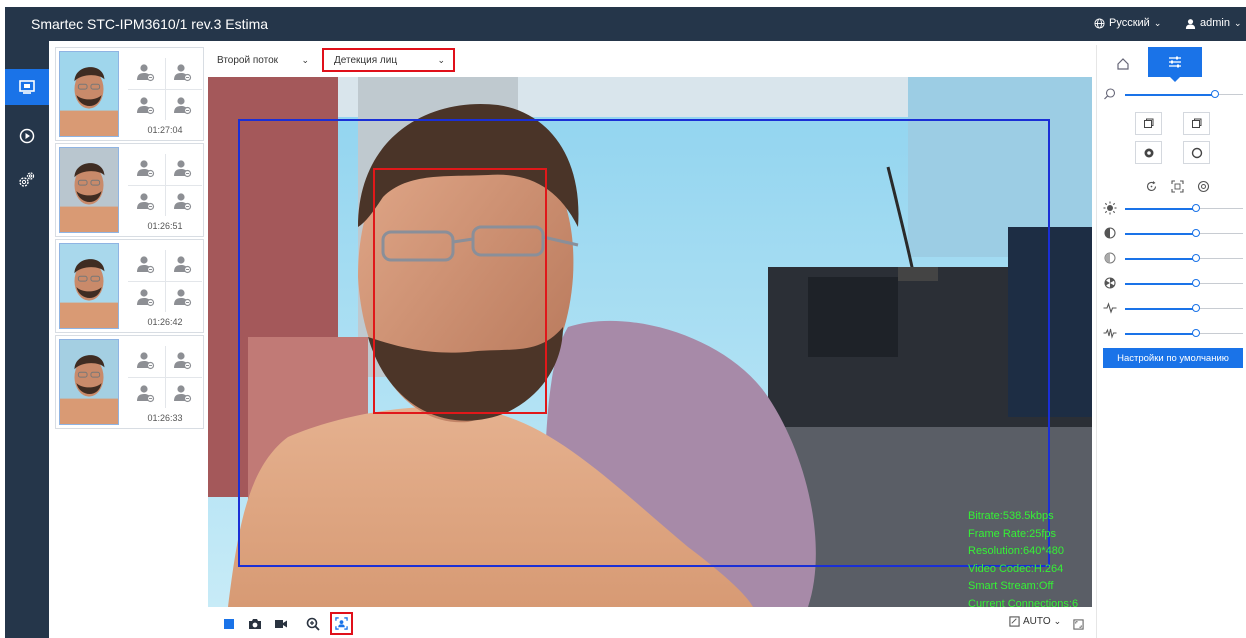 Image resolution: width=1246 pixels, height=638 pixels. I want to click on search-icon, so click(1110, 94).